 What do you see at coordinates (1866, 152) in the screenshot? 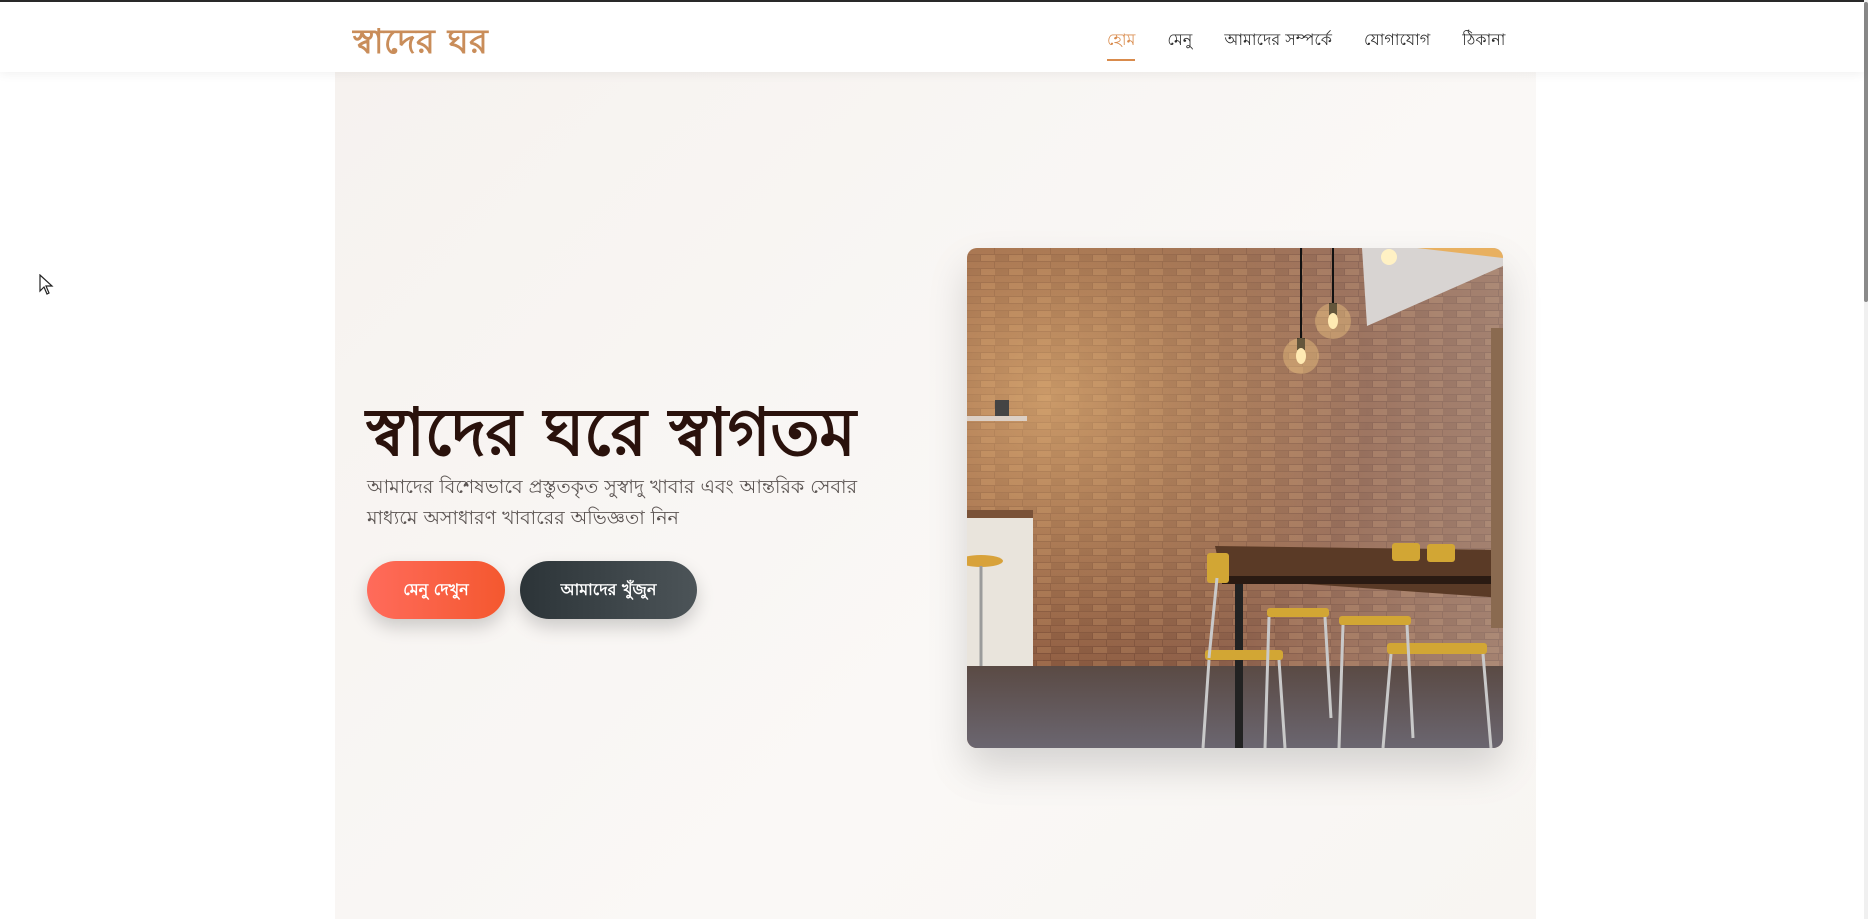
I see `scrollbar-thumb` at bounding box center [1866, 152].